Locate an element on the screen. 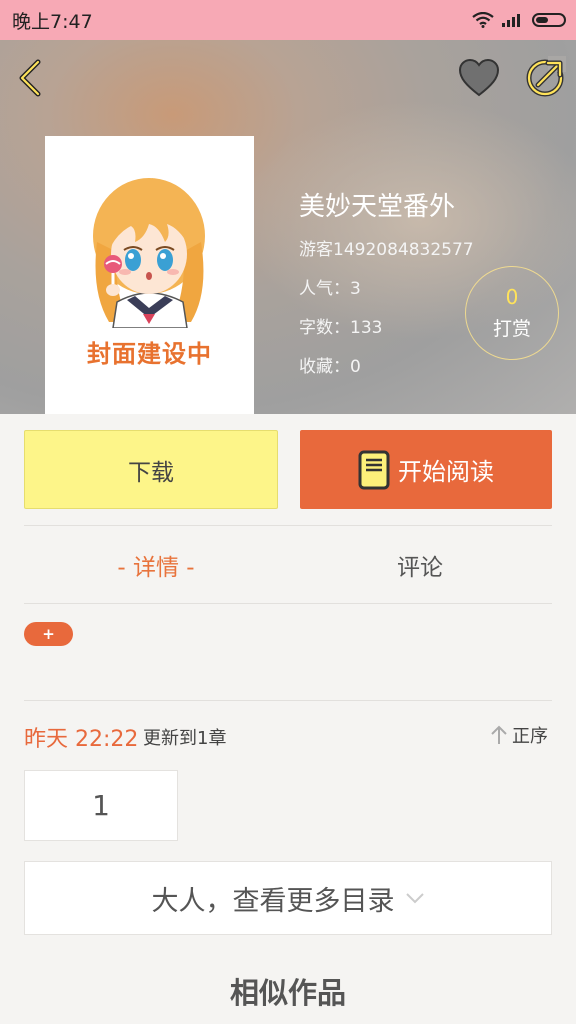  more-chapters-label: 大人，查看更多目录 is located at coordinates (273, 901).